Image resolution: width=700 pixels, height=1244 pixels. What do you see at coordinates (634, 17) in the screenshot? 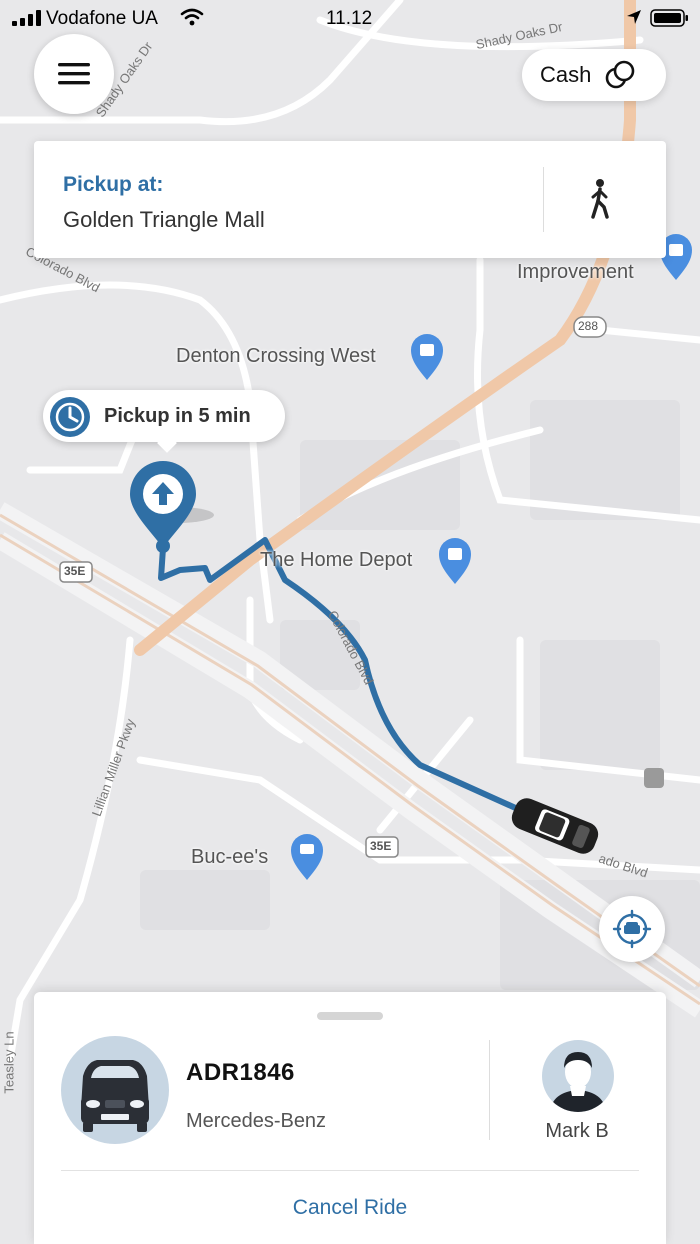
I see `location-arrow-icon` at bounding box center [634, 17].